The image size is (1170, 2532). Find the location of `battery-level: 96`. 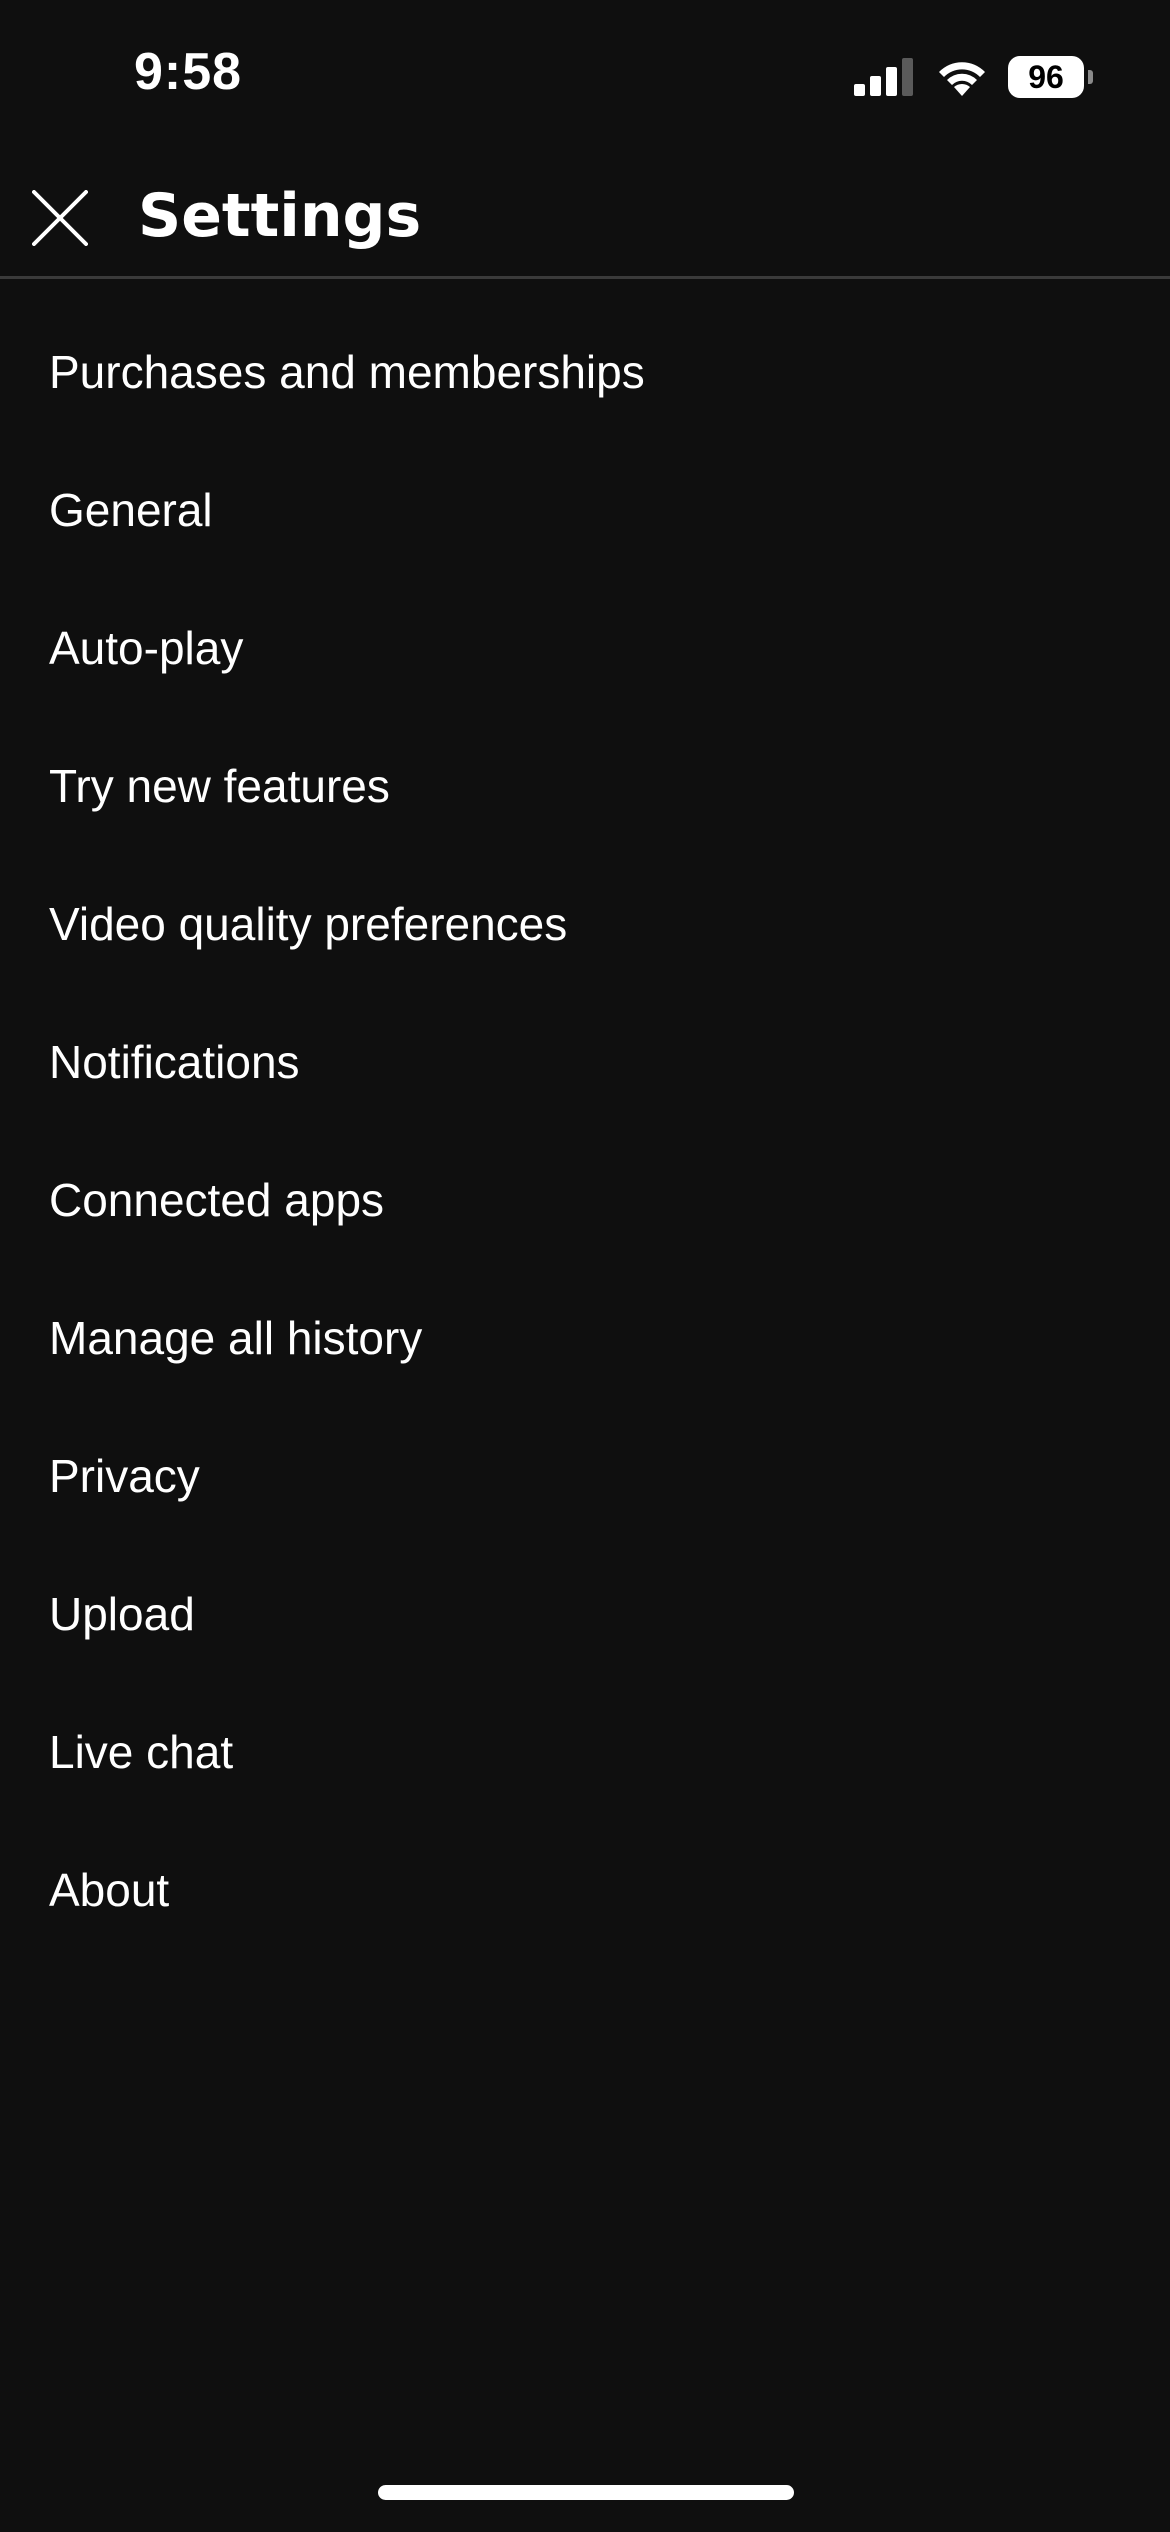

battery-level: 96 is located at coordinates (1046, 77).